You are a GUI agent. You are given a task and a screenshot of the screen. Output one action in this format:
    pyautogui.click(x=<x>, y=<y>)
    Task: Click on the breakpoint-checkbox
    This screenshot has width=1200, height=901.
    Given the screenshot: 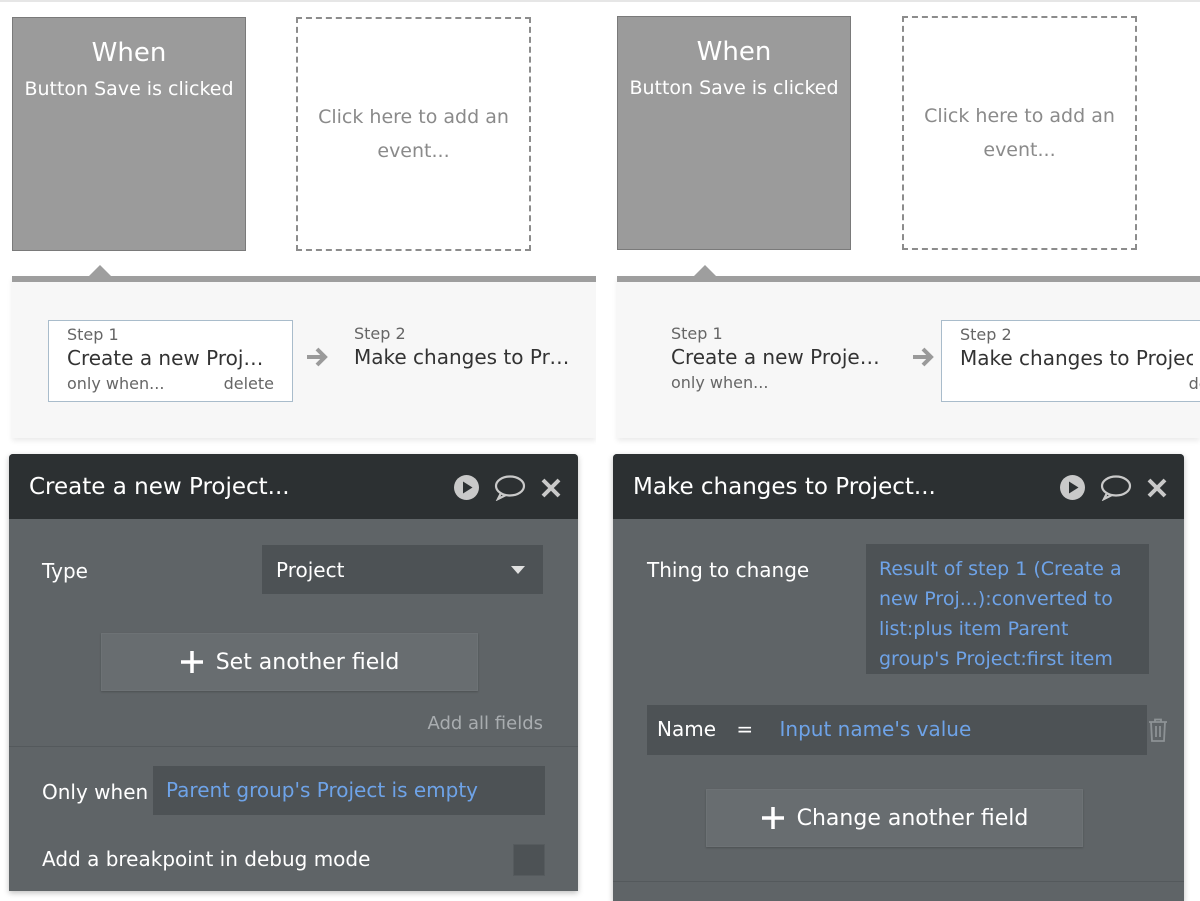 What is the action you would take?
    pyautogui.click(x=529, y=860)
    